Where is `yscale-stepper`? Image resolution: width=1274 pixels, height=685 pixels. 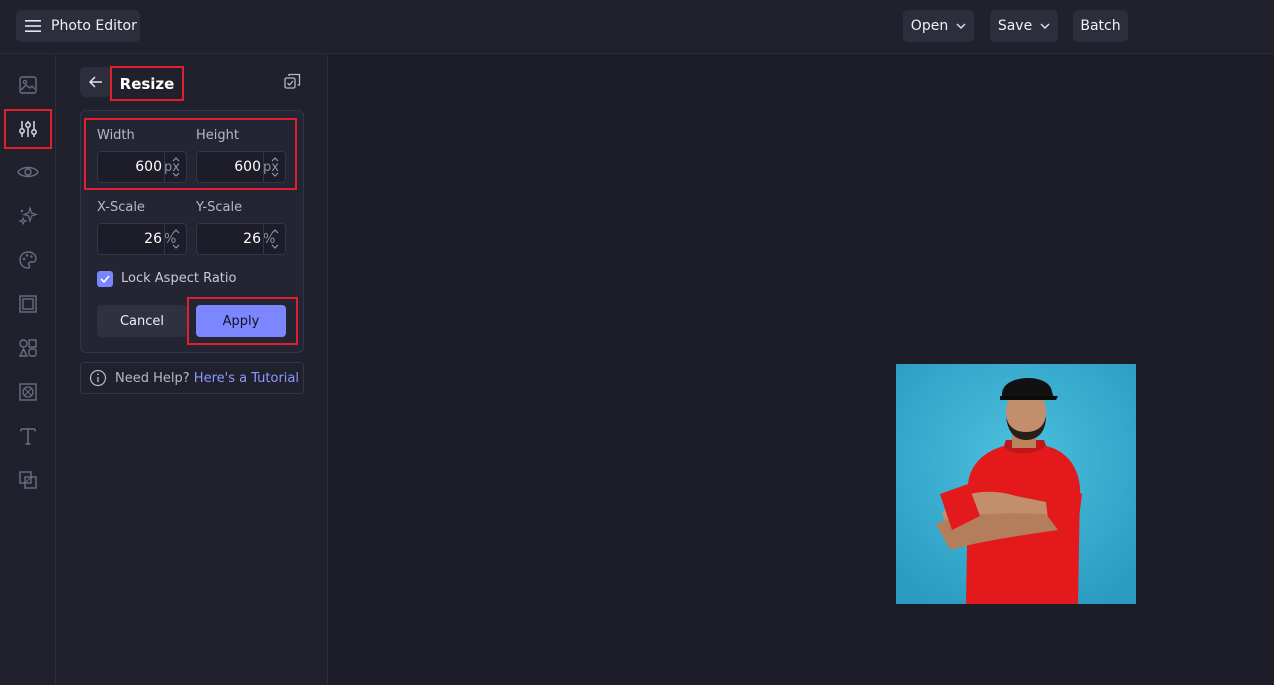
yscale-stepper is located at coordinates (274, 239).